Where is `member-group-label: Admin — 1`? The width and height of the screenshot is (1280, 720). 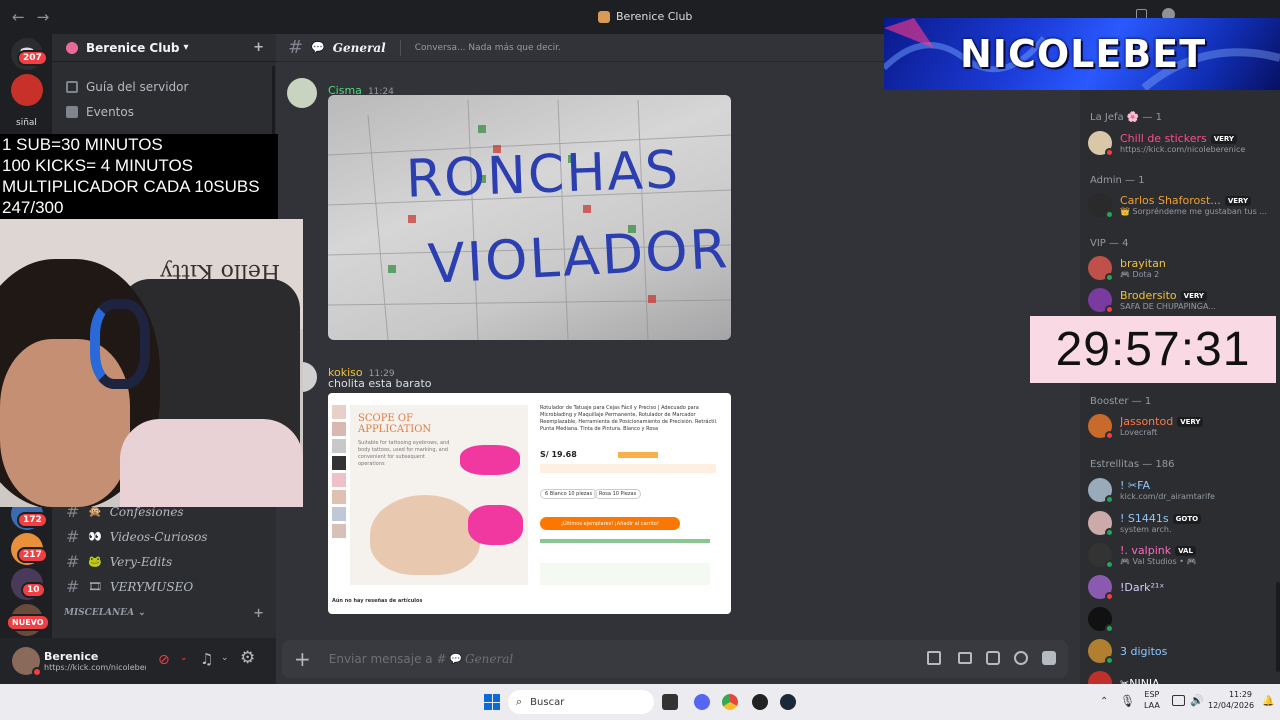
member-group-label: Admin — 1 is located at coordinates (1117, 180).